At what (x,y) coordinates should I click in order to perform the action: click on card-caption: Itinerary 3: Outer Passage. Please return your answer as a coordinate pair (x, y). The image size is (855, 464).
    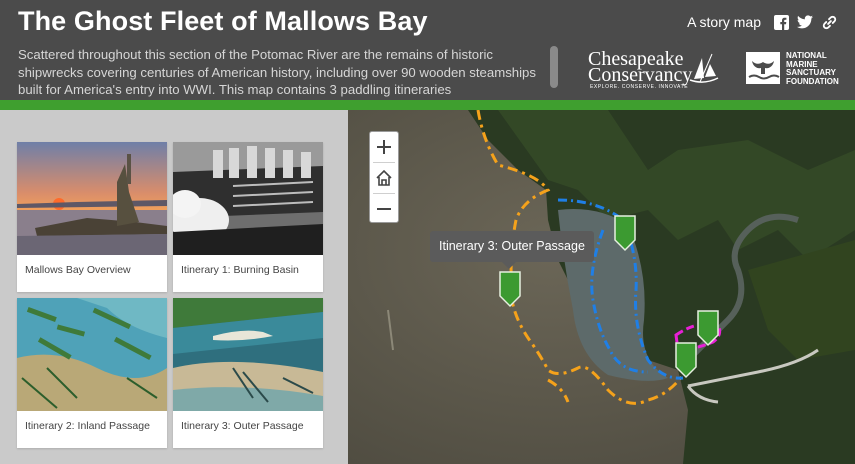
    Looking at the image, I should click on (242, 426).